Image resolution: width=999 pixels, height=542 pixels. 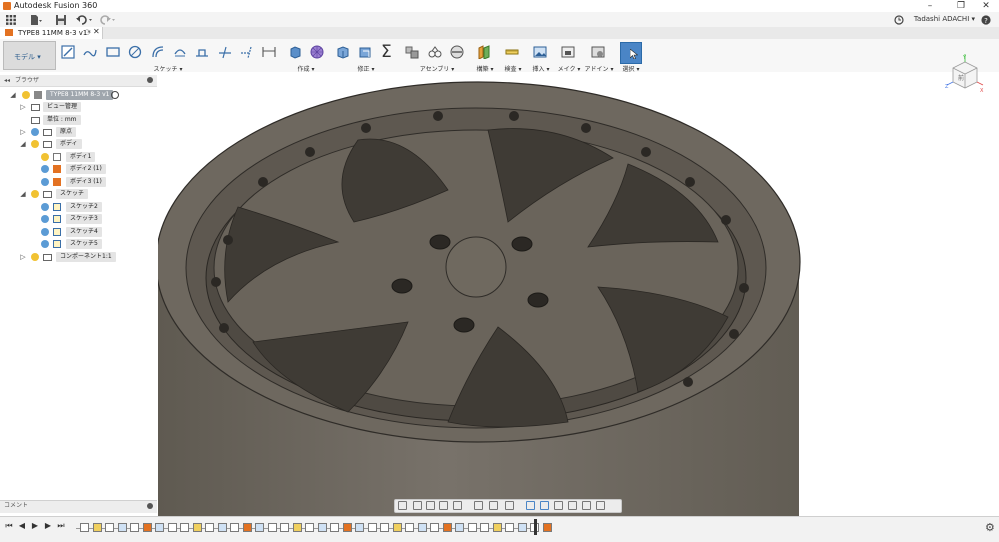 I want to click on timeline-play-icon: ▶, so click(x=35, y=526).